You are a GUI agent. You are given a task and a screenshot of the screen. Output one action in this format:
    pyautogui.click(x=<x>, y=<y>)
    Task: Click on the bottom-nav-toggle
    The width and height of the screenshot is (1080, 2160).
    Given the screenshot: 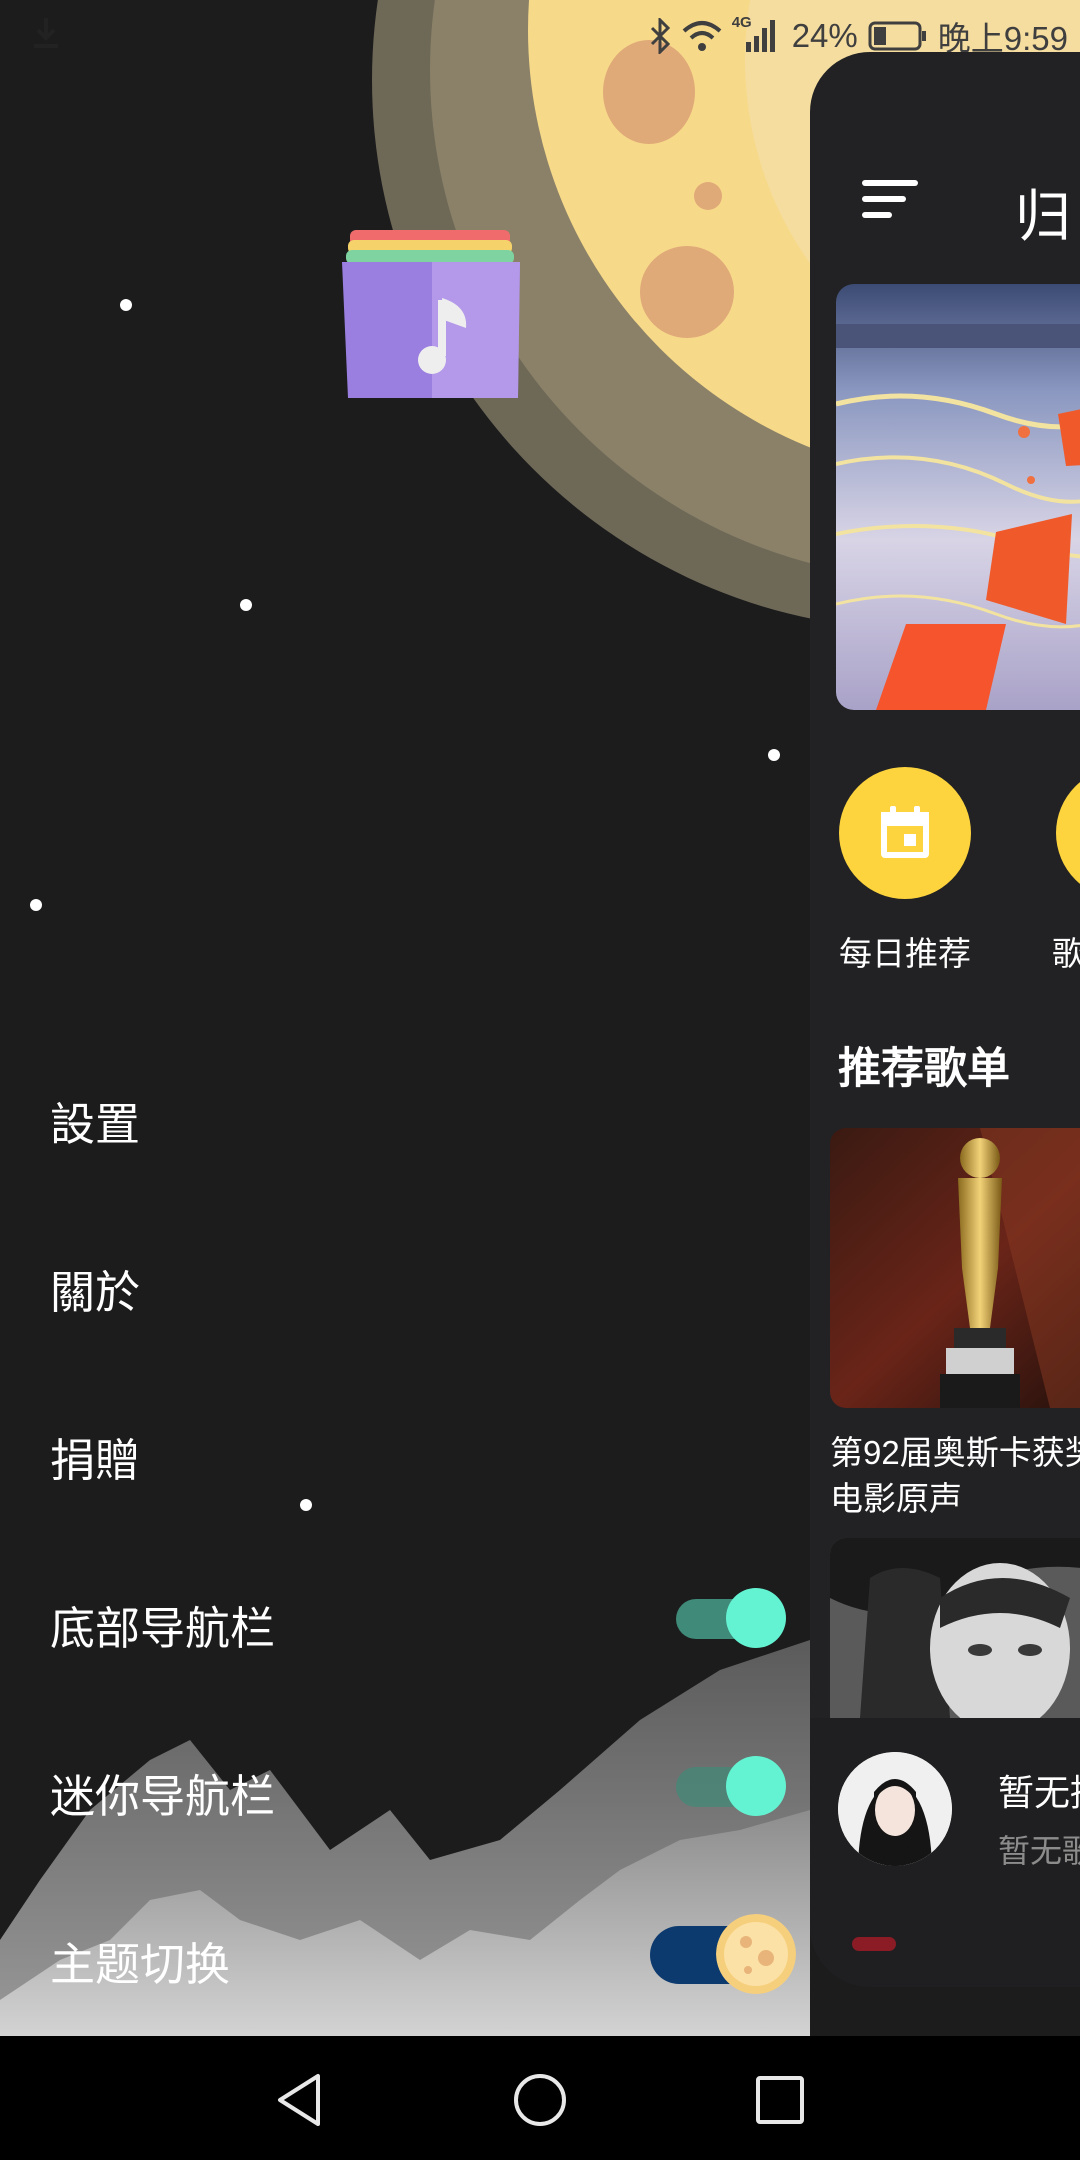 What is the action you would take?
    pyautogui.click(x=732, y=1618)
    